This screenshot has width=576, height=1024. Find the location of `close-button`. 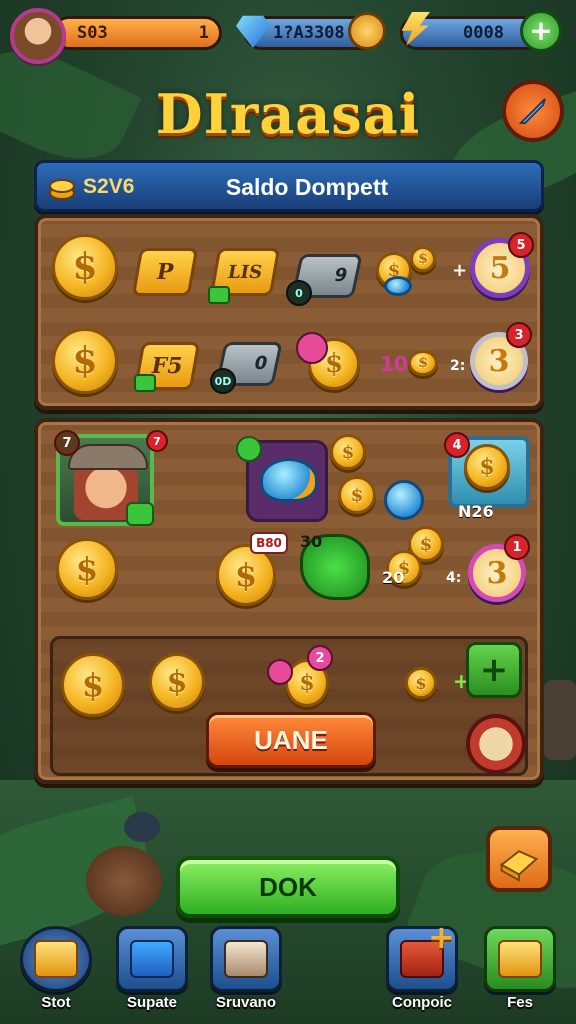

close-button is located at coordinates (533, 111).